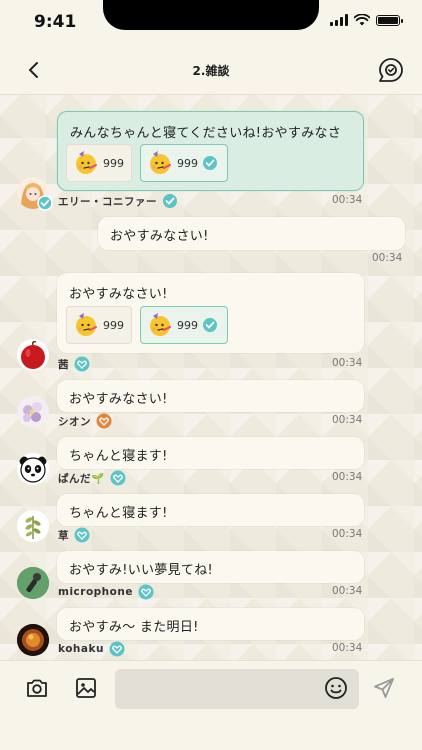 This screenshot has width=422, height=750. What do you see at coordinates (384, 688) in the screenshot?
I see `send-icon` at bounding box center [384, 688].